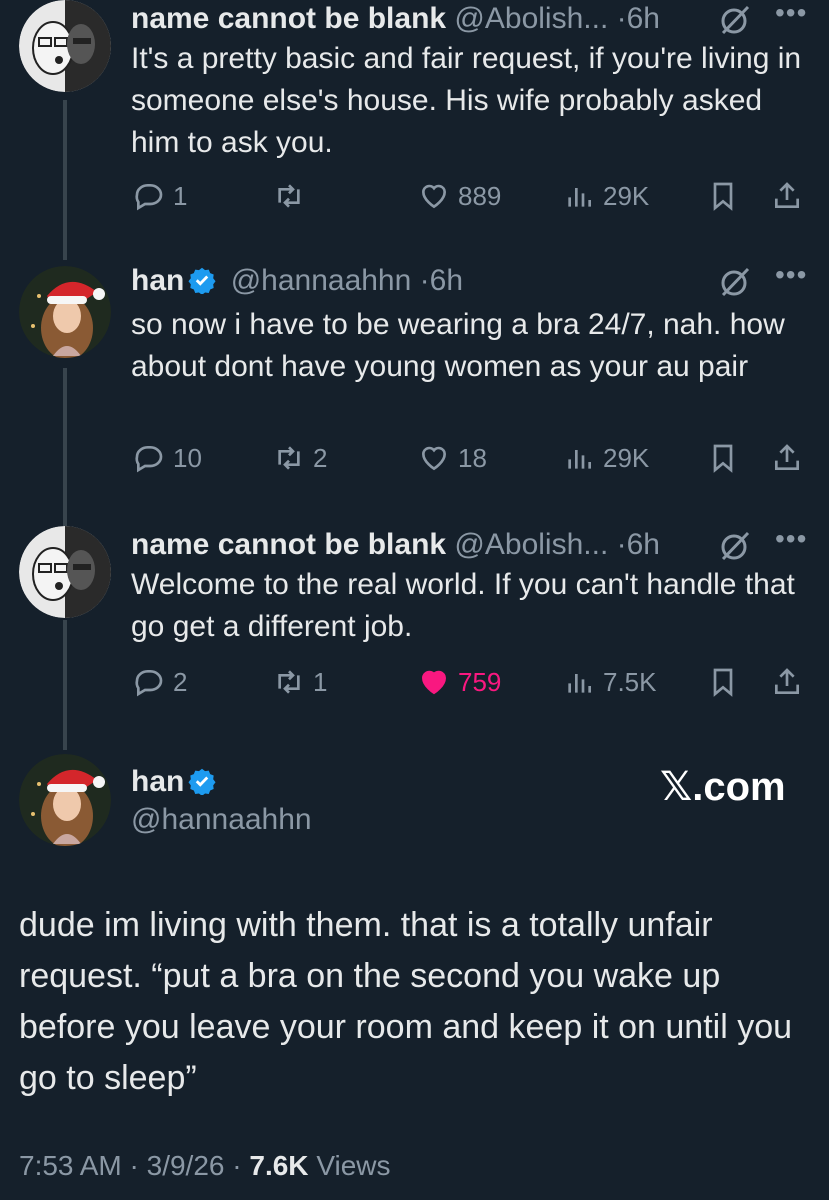 This screenshot has width=829, height=1200. I want to click on main-display-name: han, so click(173, 782).